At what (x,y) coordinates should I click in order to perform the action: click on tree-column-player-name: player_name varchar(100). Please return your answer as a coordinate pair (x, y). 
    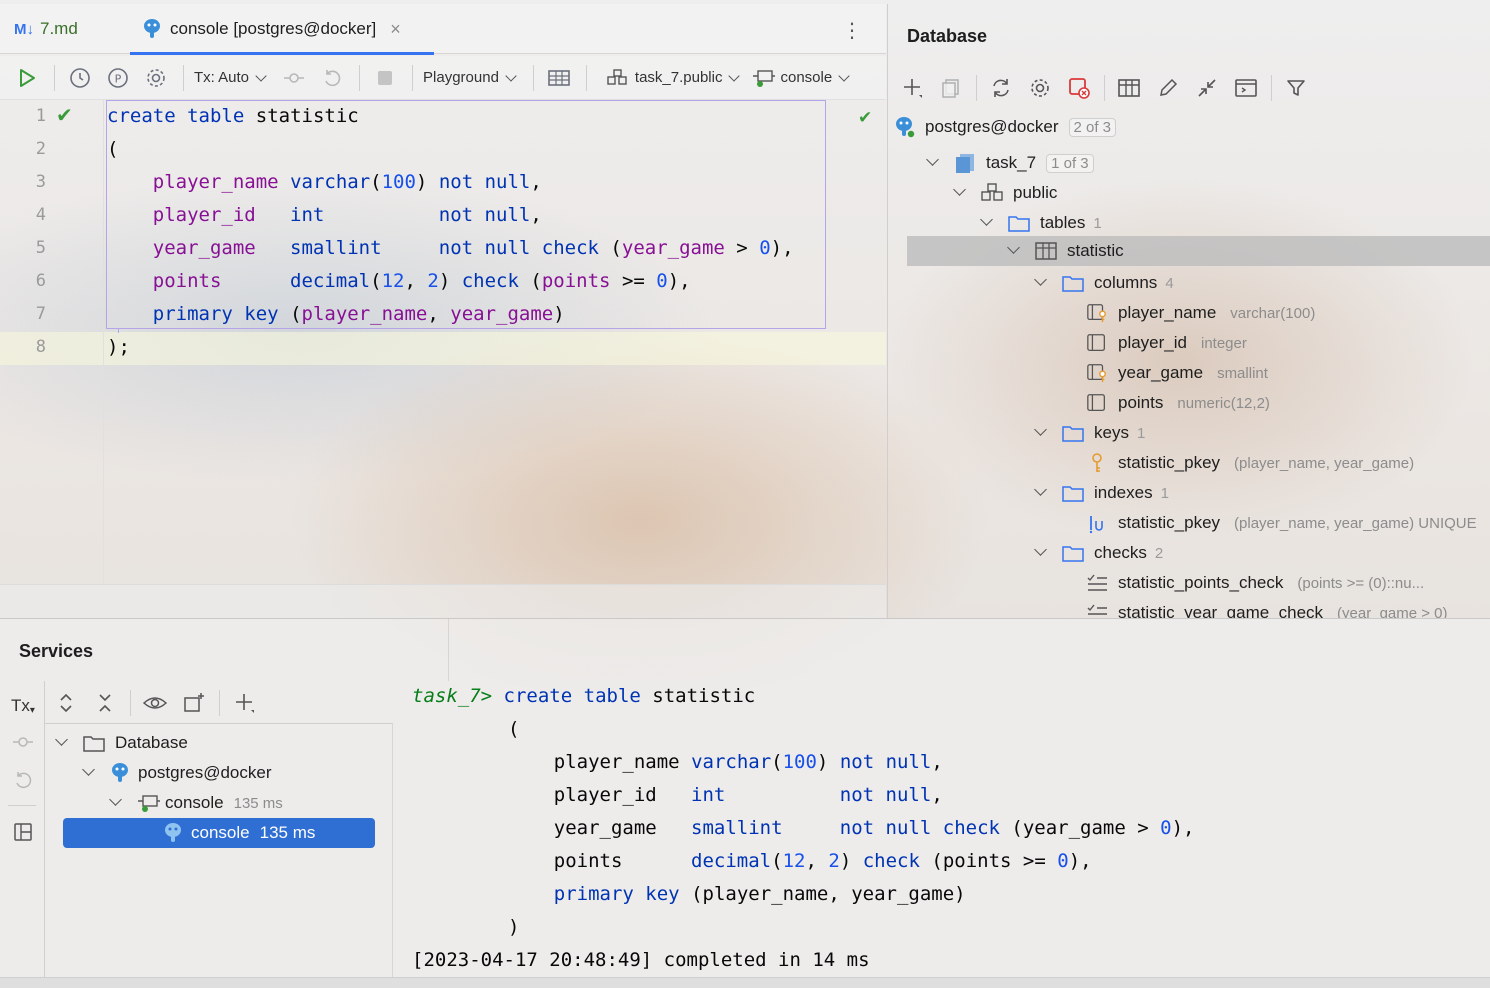
    Looking at the image, I should click on (1200, 313).